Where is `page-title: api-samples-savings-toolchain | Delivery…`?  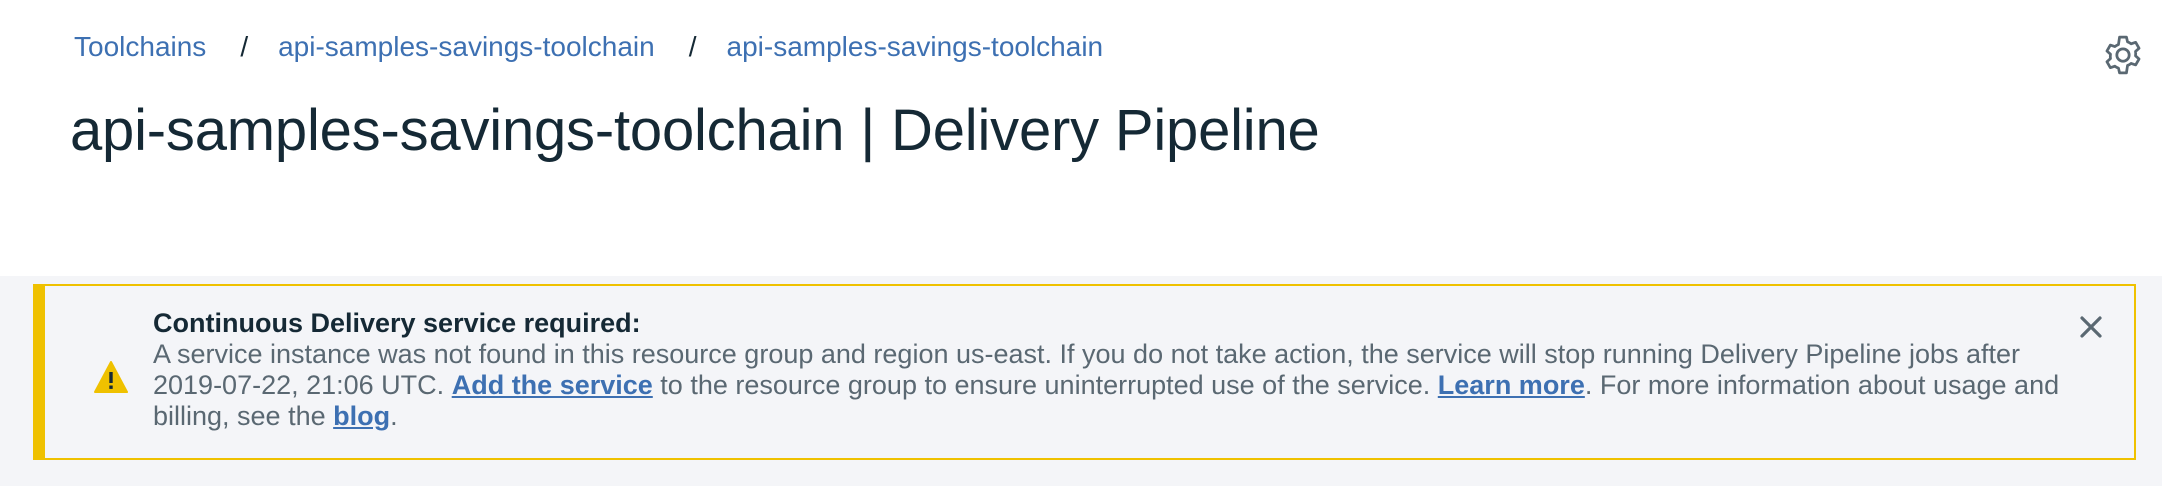 page-title: api-samples-savings-toolchain | Delivery… is located at coordinates (695, 130).